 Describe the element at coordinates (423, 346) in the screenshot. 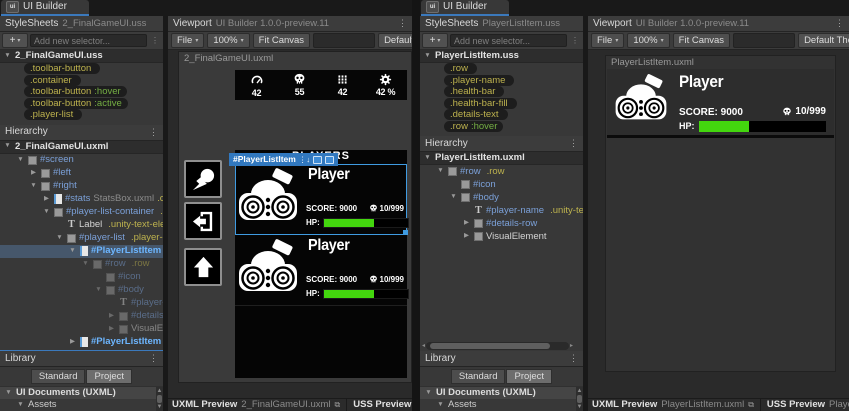

I see `scroll-left-icon: ◂` at that location.